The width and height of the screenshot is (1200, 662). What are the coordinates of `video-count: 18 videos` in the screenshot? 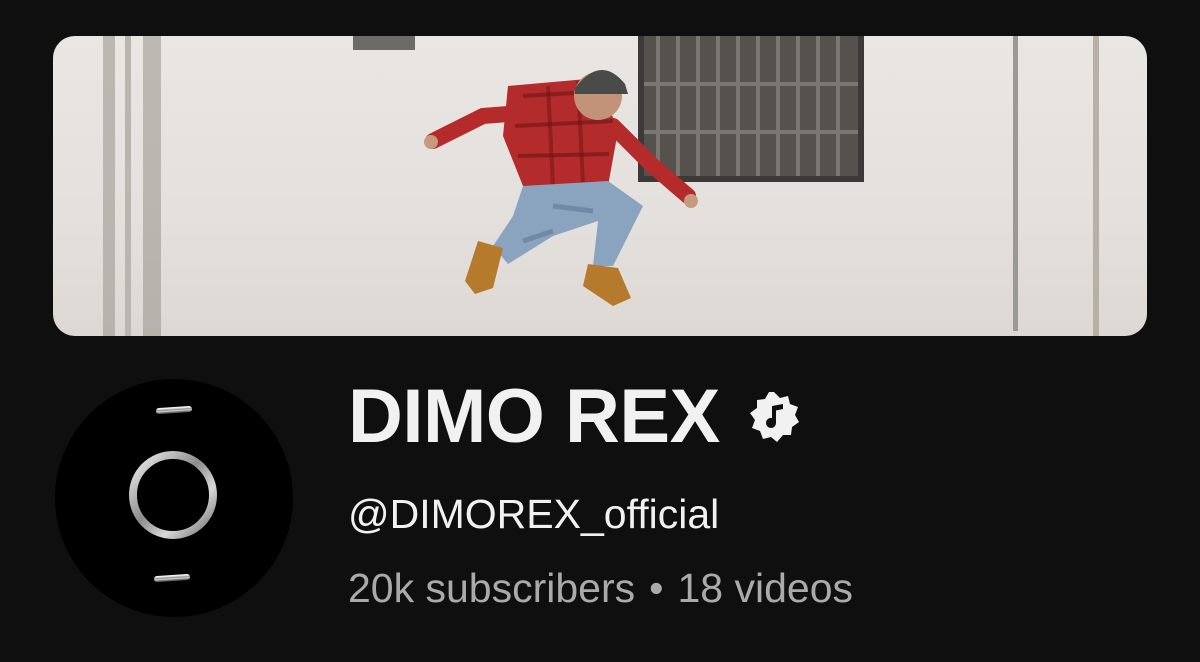 It's located at (765, 588).